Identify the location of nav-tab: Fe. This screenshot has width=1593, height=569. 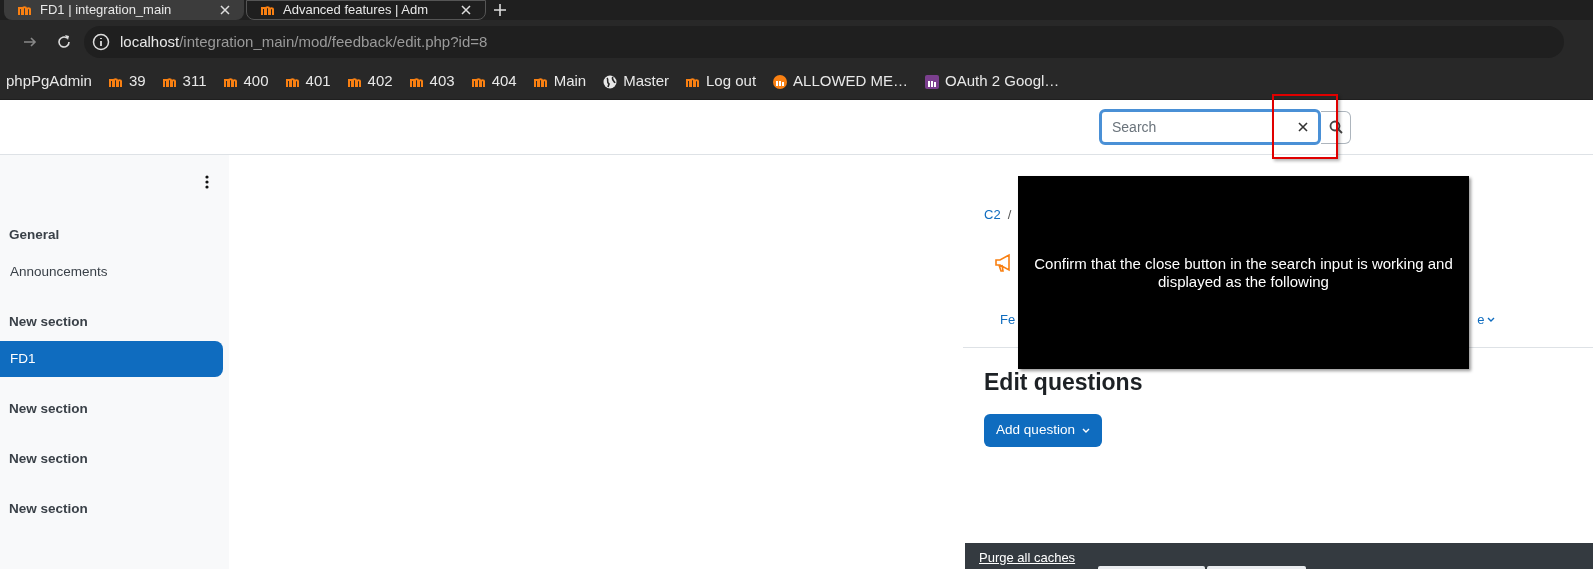
(1008, 320).